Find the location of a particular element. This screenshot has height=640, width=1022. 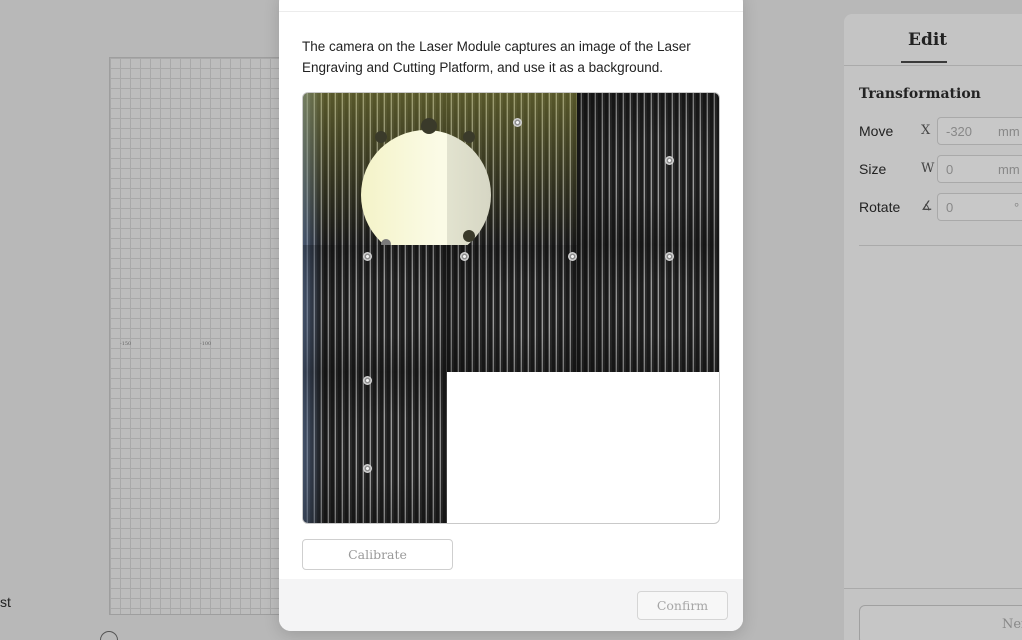

circle-icon is located at coordinates (109, 635).